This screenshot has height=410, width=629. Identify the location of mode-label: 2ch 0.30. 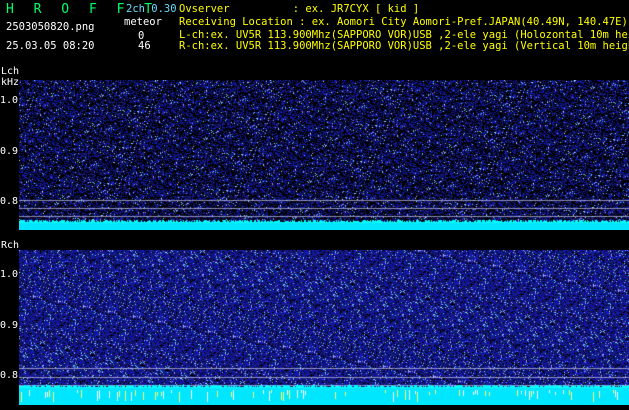
(151, 9).